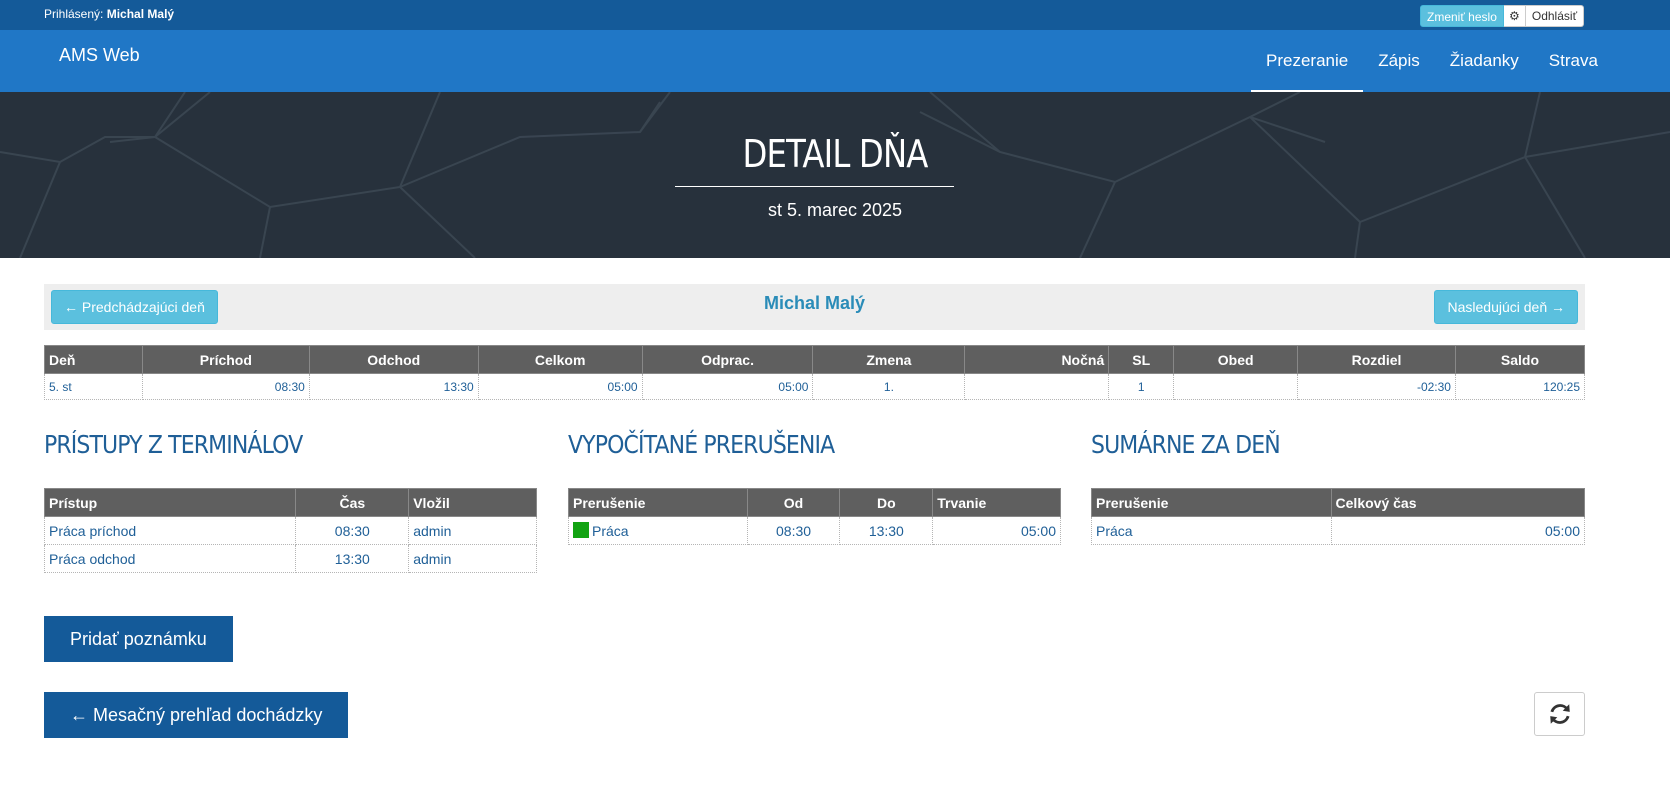 This screenshot has width=1670, height=808. I want to click on col-header: Zmena, so click(889, 359).